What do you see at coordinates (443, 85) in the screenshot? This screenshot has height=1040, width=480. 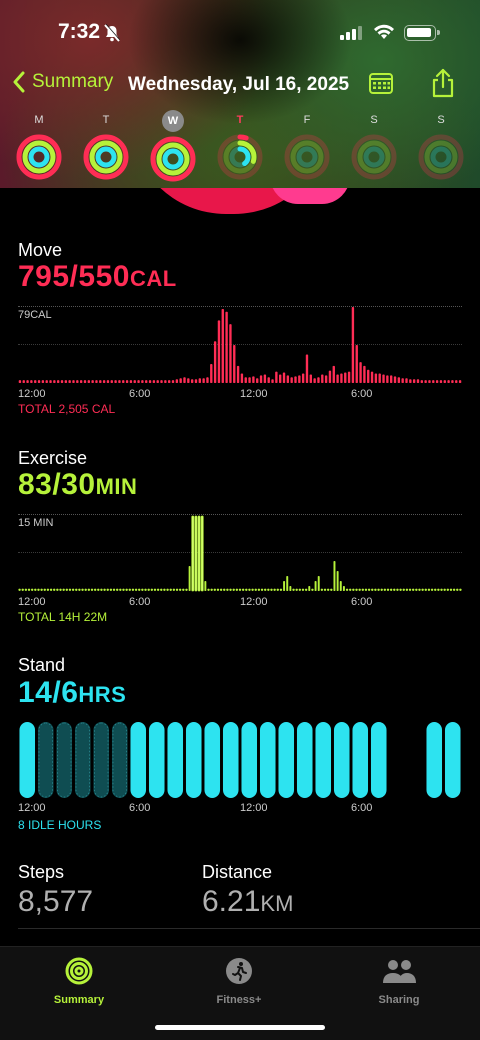 I see `share-icon` at bounding box center [443, 85].